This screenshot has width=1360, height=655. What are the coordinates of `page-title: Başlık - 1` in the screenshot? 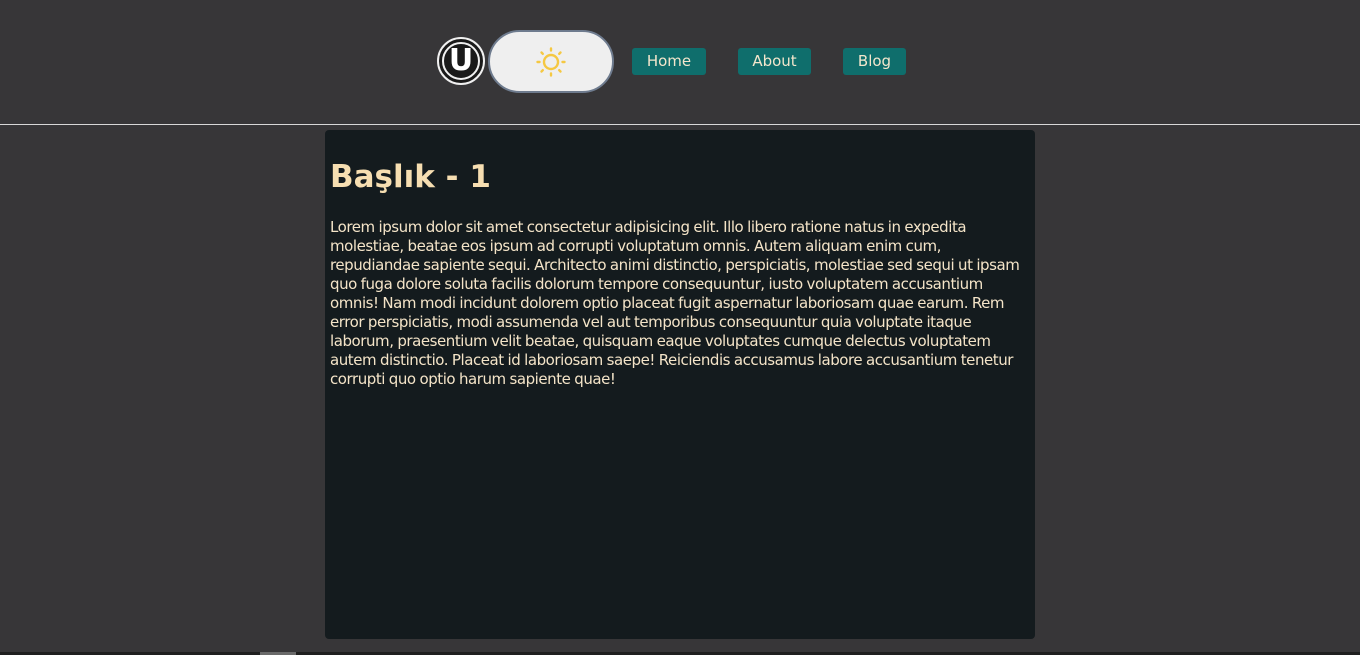 It's located at (410, 177).